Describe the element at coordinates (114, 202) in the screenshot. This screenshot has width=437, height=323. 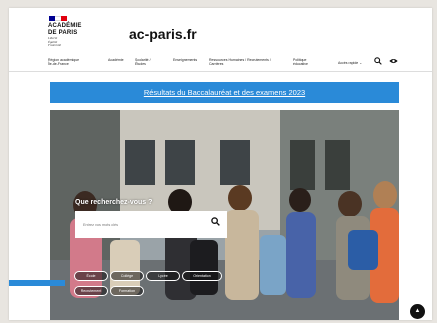
I see `search-question: Que recherchez-vous ?` at that location.